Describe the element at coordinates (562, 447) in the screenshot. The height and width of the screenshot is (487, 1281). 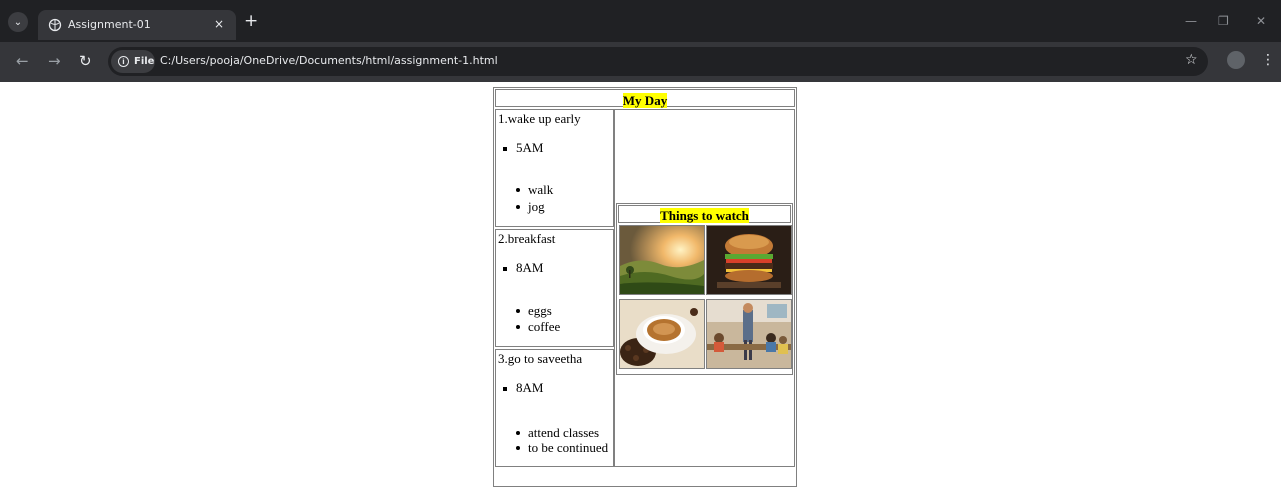
I see `list-item: to be continued` at that location.